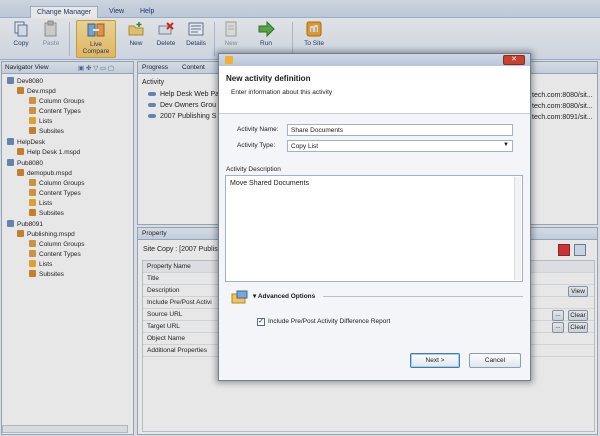 This screenshot has height=436, width=600. Describe the element at coordinates (495, 360) in the screenshot. I see `cancel-button: Cancel` at that location.